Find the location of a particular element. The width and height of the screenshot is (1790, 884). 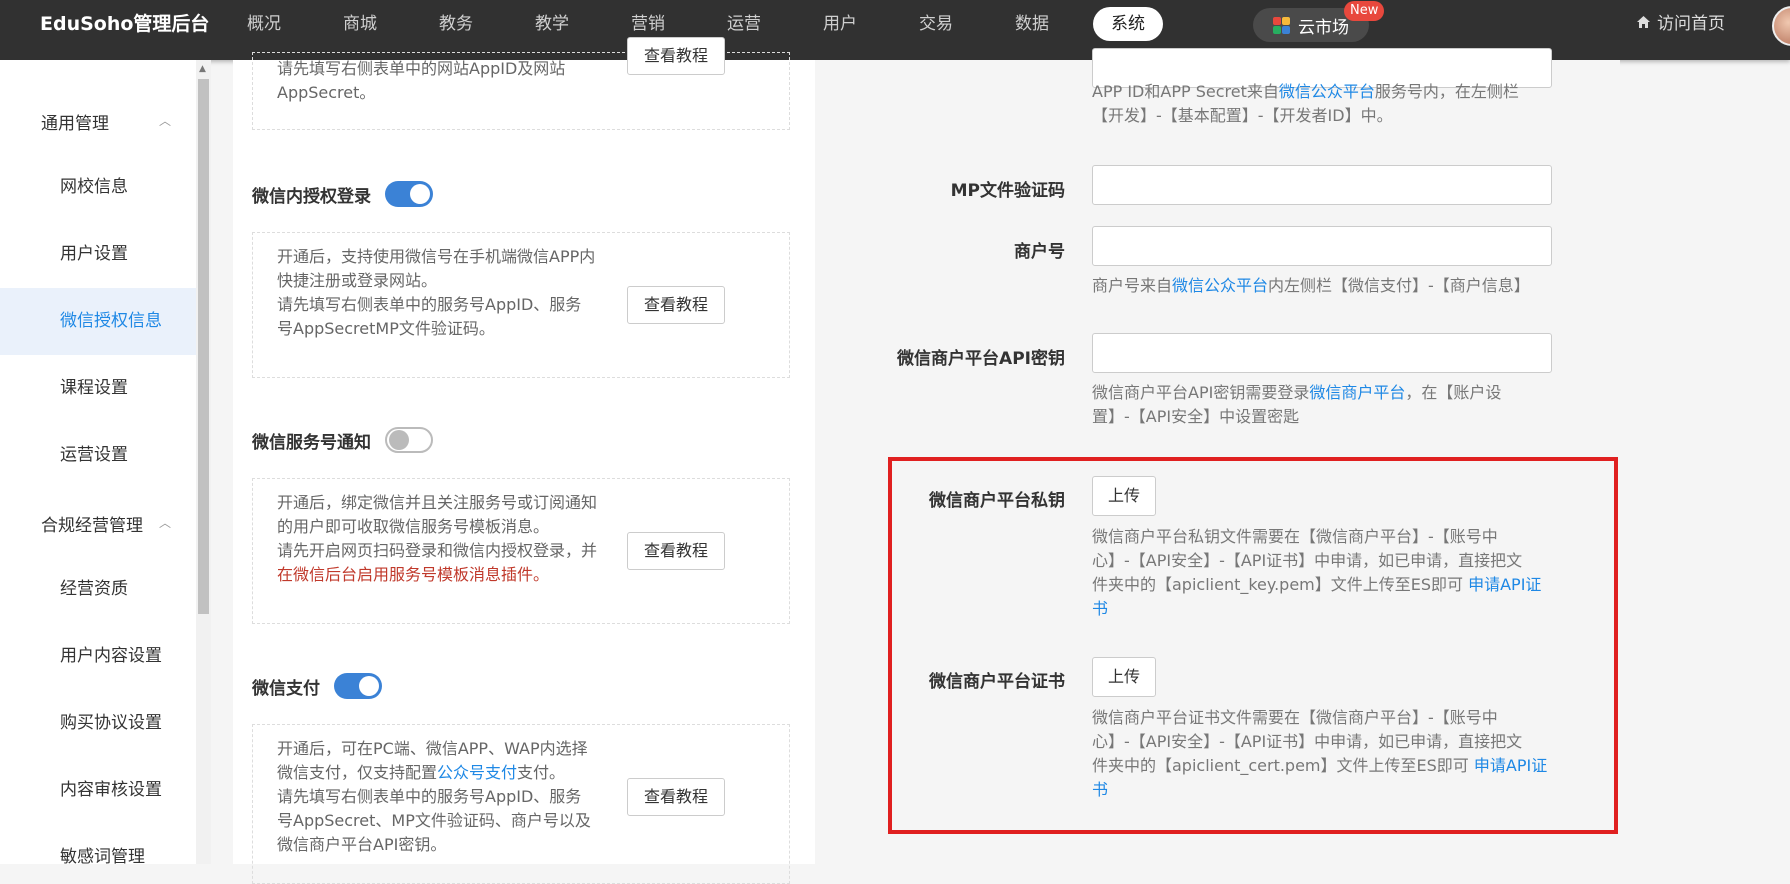

menu-group-label: 通用管理 is located at coordinates (75, 124).